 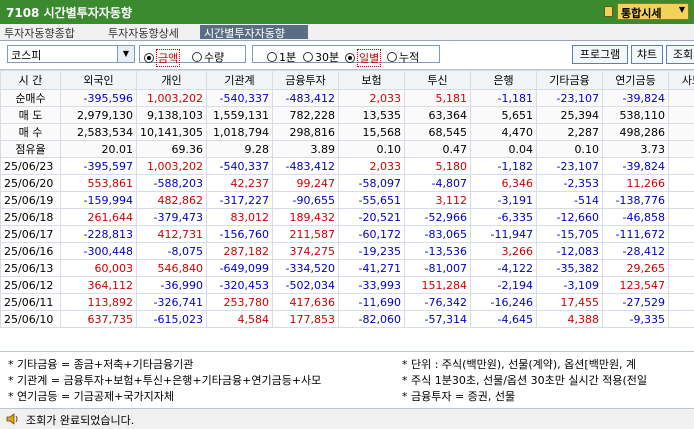 I want to click on date-cell: 25/06/17, so click(x=31, y=234).